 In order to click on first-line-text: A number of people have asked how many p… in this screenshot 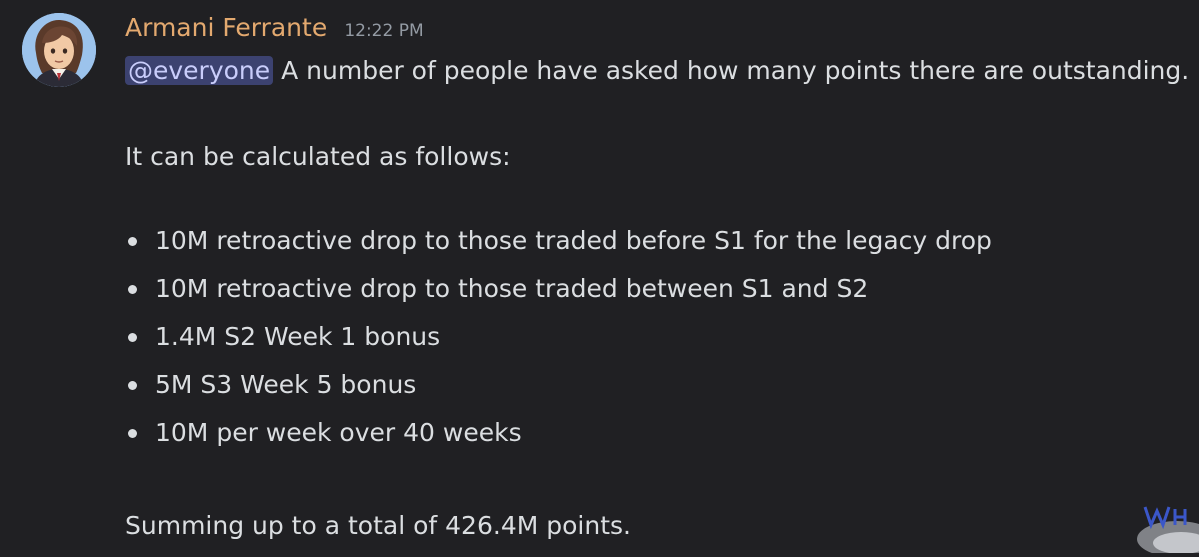, I will do `click(731, 70)`.